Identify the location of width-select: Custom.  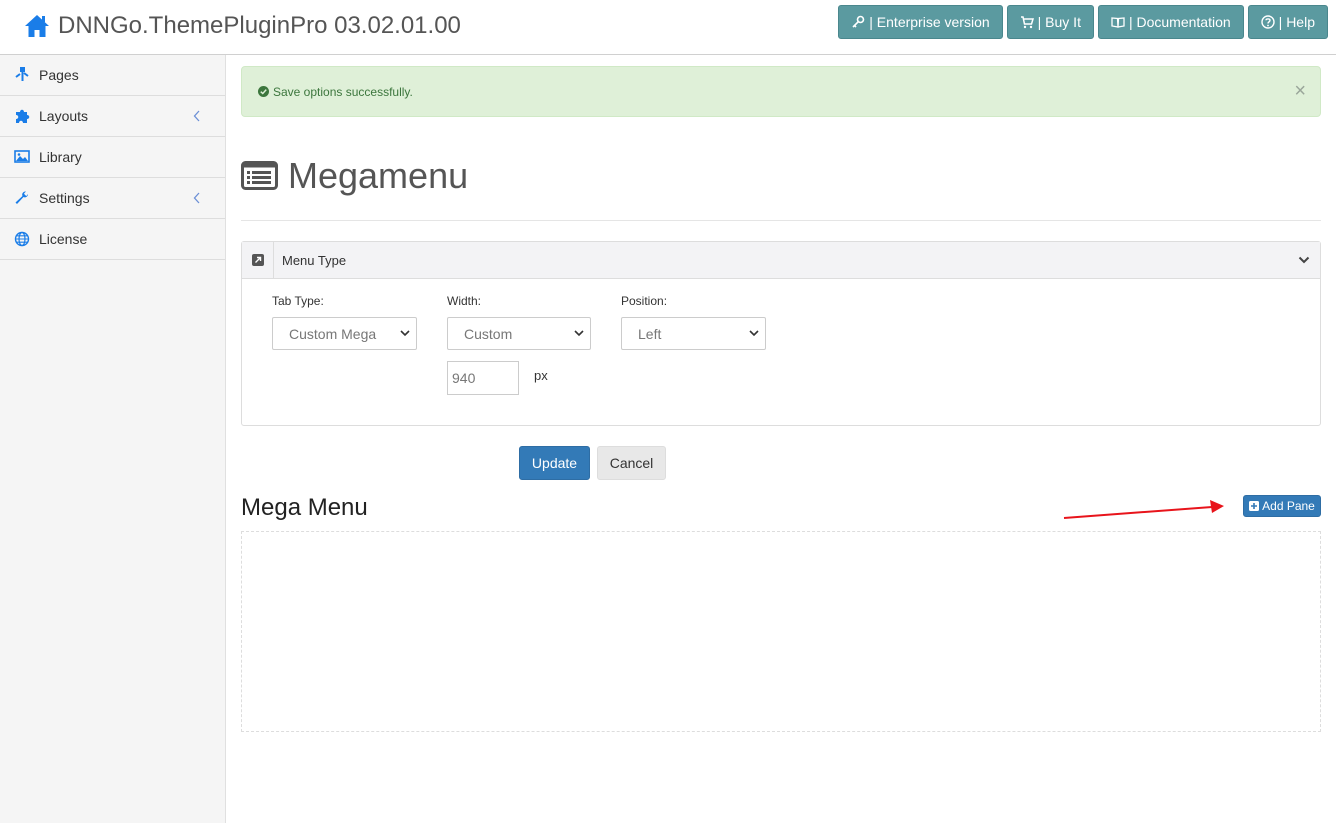
(519, 333).